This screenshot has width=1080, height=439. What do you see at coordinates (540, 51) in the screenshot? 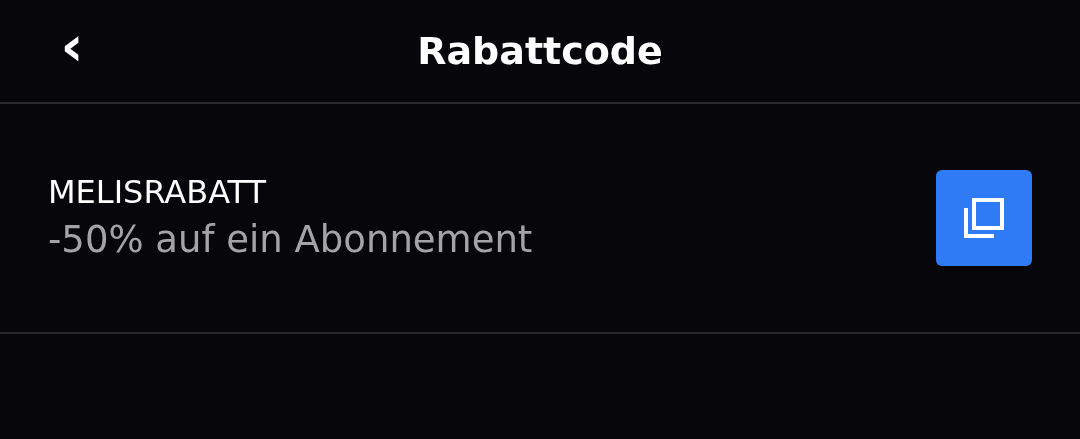
I see `page-title: Rabattcode` at bounding box center [540, 51].